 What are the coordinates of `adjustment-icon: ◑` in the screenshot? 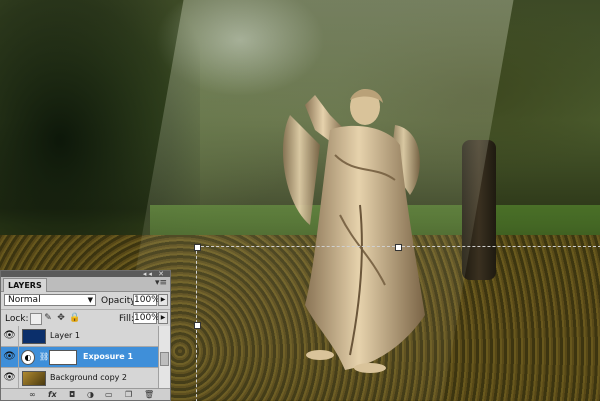 It's located at (90, 394).